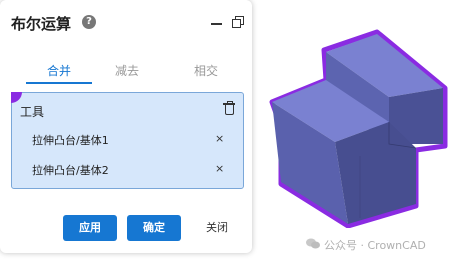 This screenshot has width=457, height=261. Describe the element at coordinates (41, 24) in the screenshot. I see `panel-title: 布尔运算` at that location.